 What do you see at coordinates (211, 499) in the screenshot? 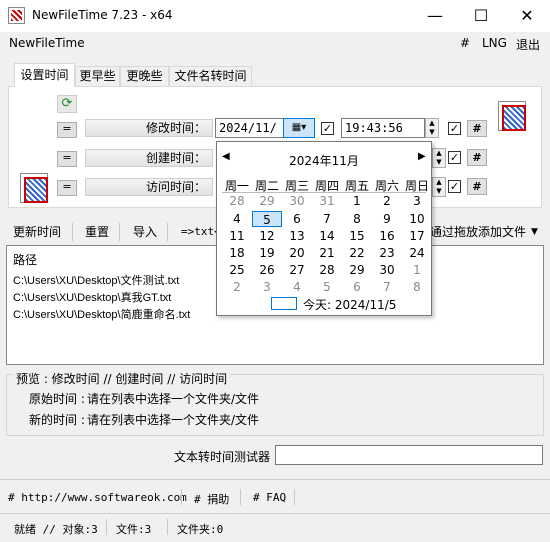
I see `donate-link: # 捐助` at bounding box center [211, 499].